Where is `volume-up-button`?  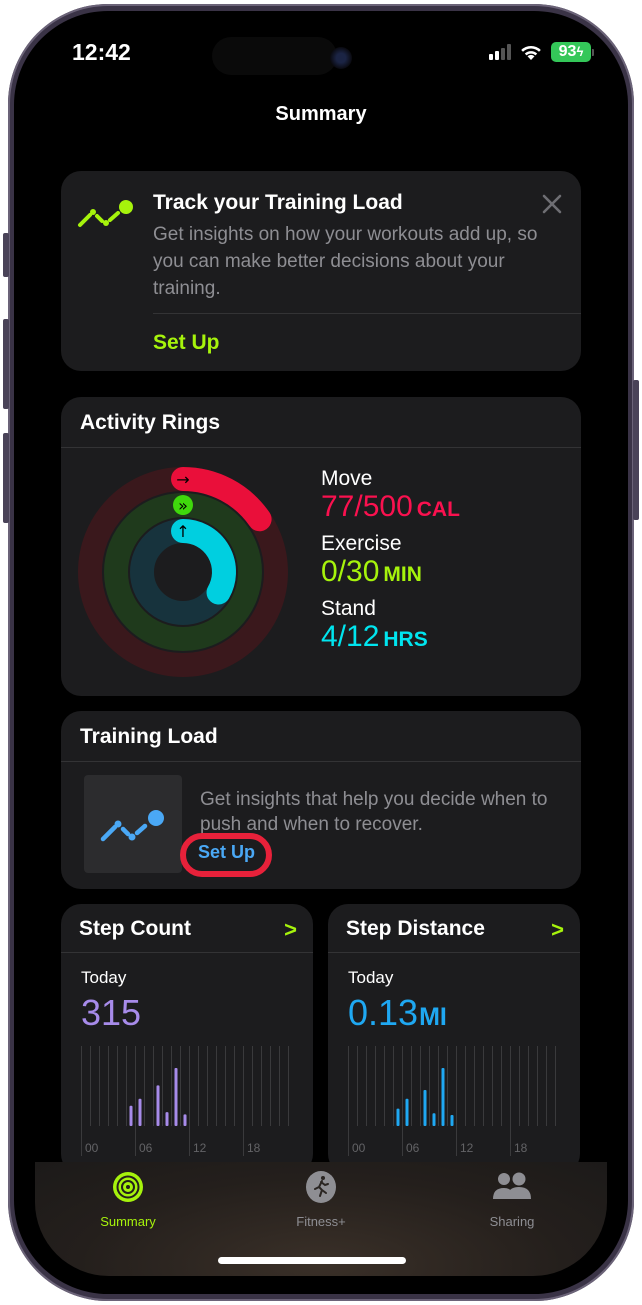
volume-up-button is located at coordinates (6, 364).